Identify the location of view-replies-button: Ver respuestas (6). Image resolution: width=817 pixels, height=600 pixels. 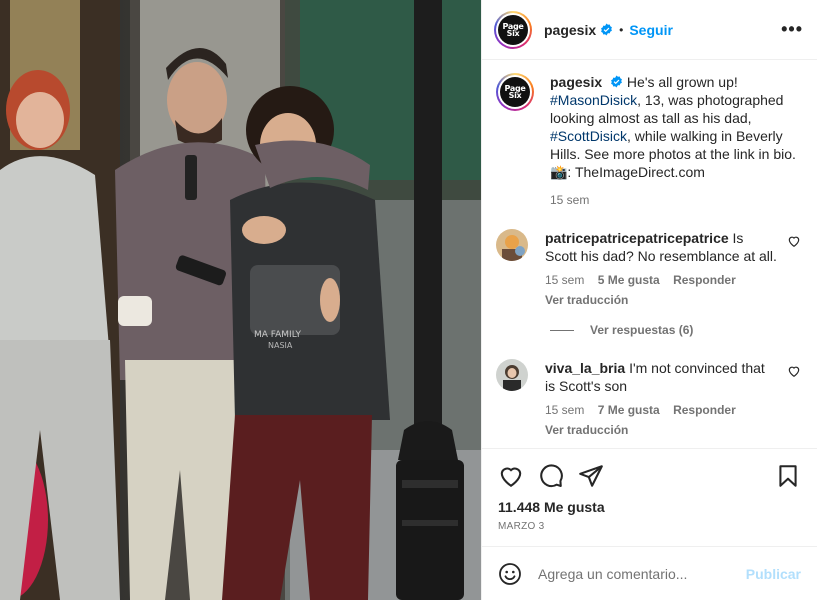
(675, 330).